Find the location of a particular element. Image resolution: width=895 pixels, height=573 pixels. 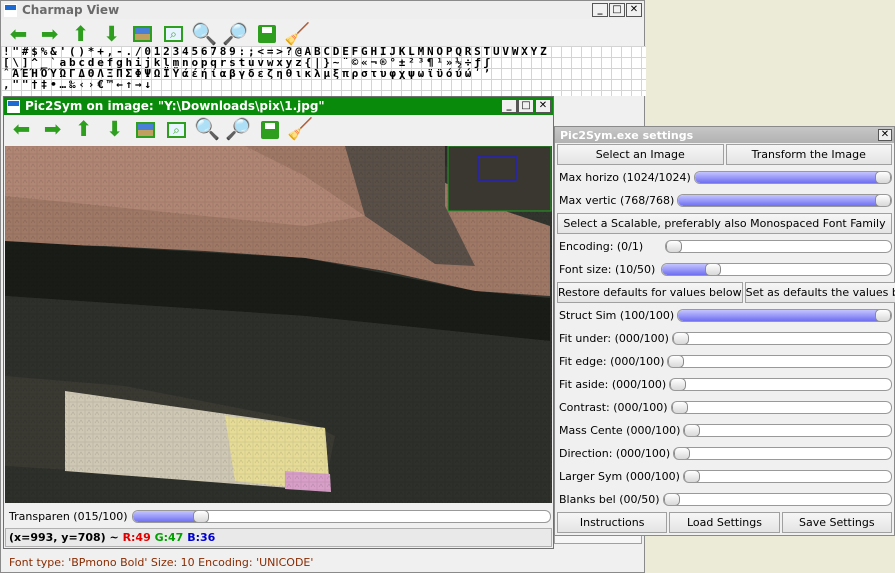

max-horizo-row: Max horizo (1024/1024) is located at coordinates (724, 177).